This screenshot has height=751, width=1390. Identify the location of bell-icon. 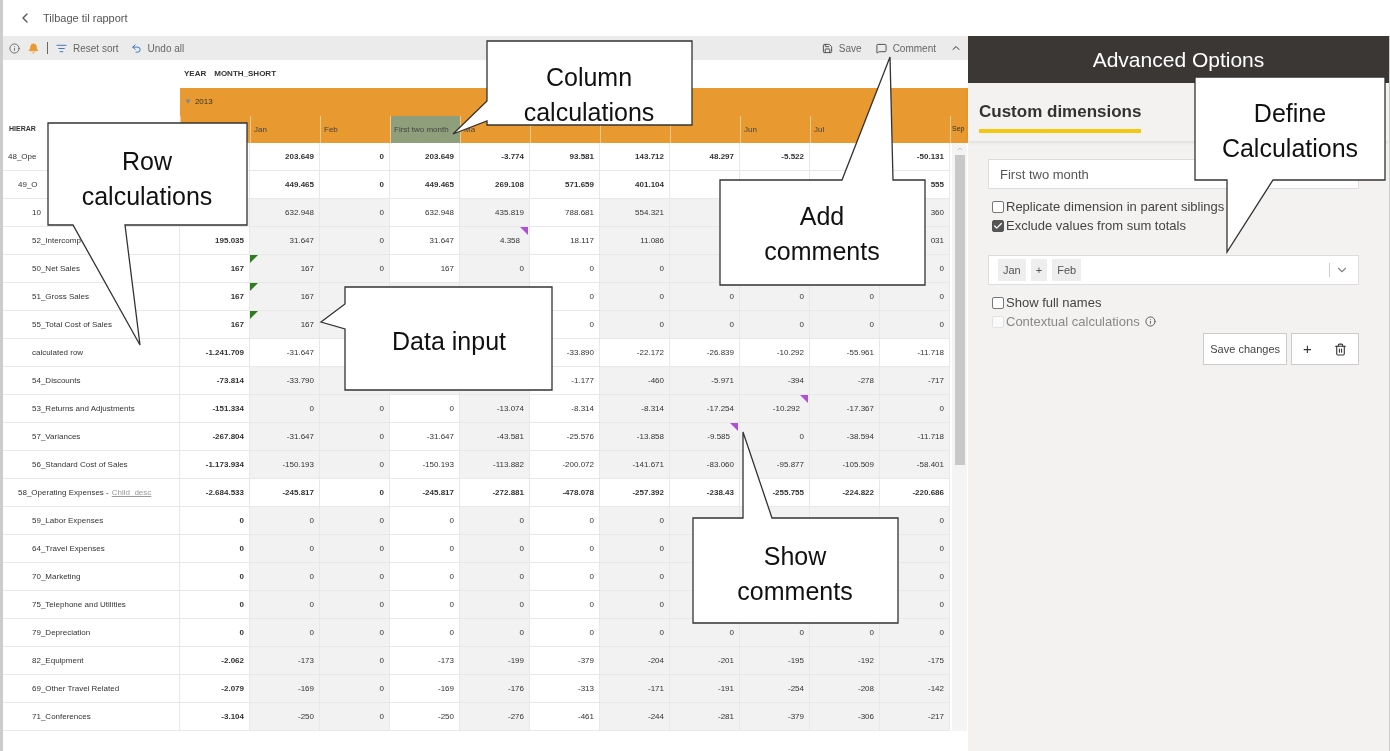
(33, 48).